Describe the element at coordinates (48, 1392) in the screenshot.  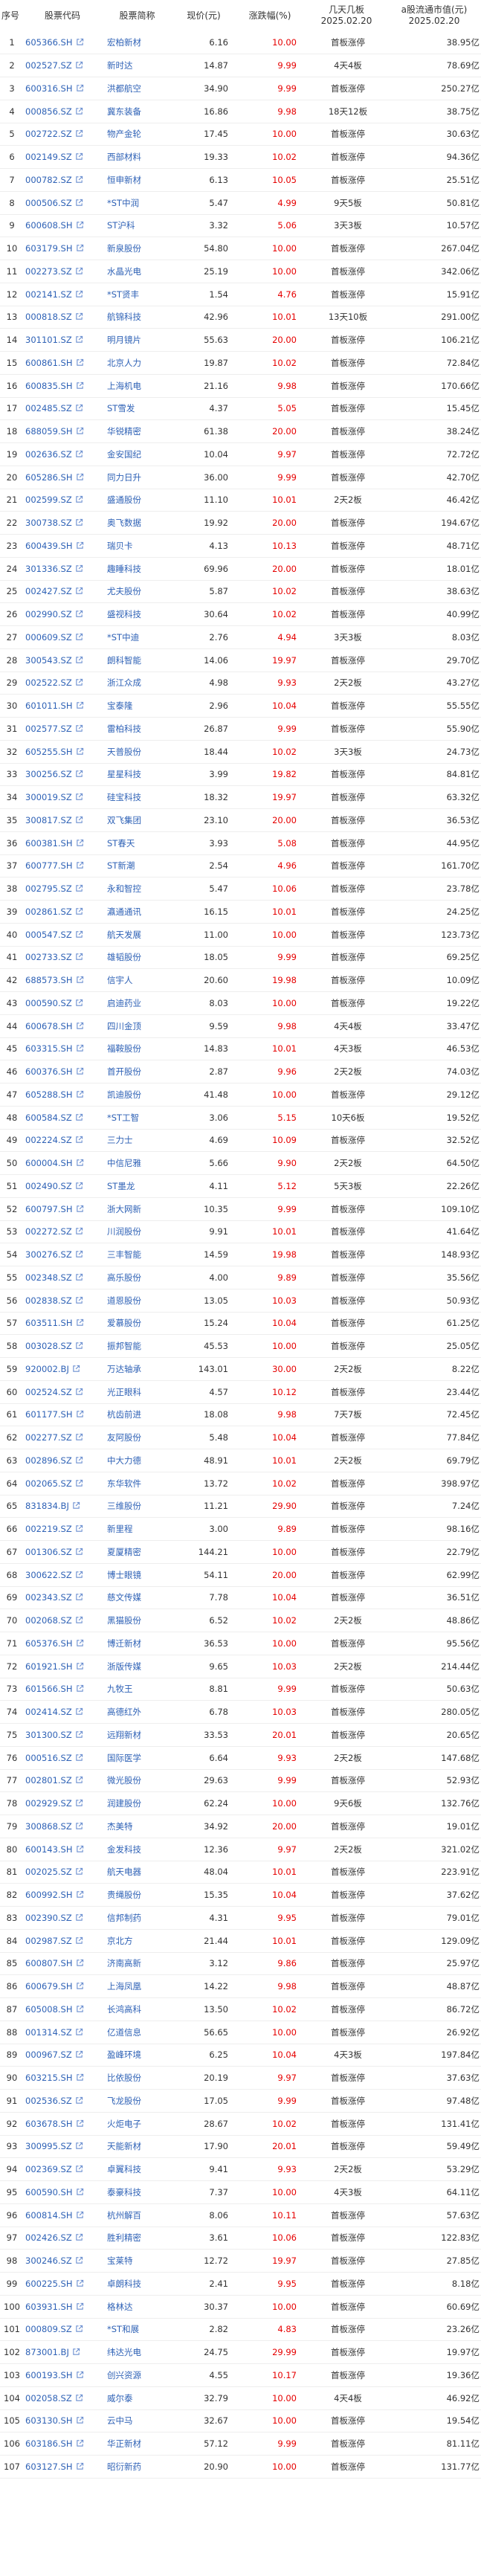
I see `stock-code-text: 002524.SZ` at that location.